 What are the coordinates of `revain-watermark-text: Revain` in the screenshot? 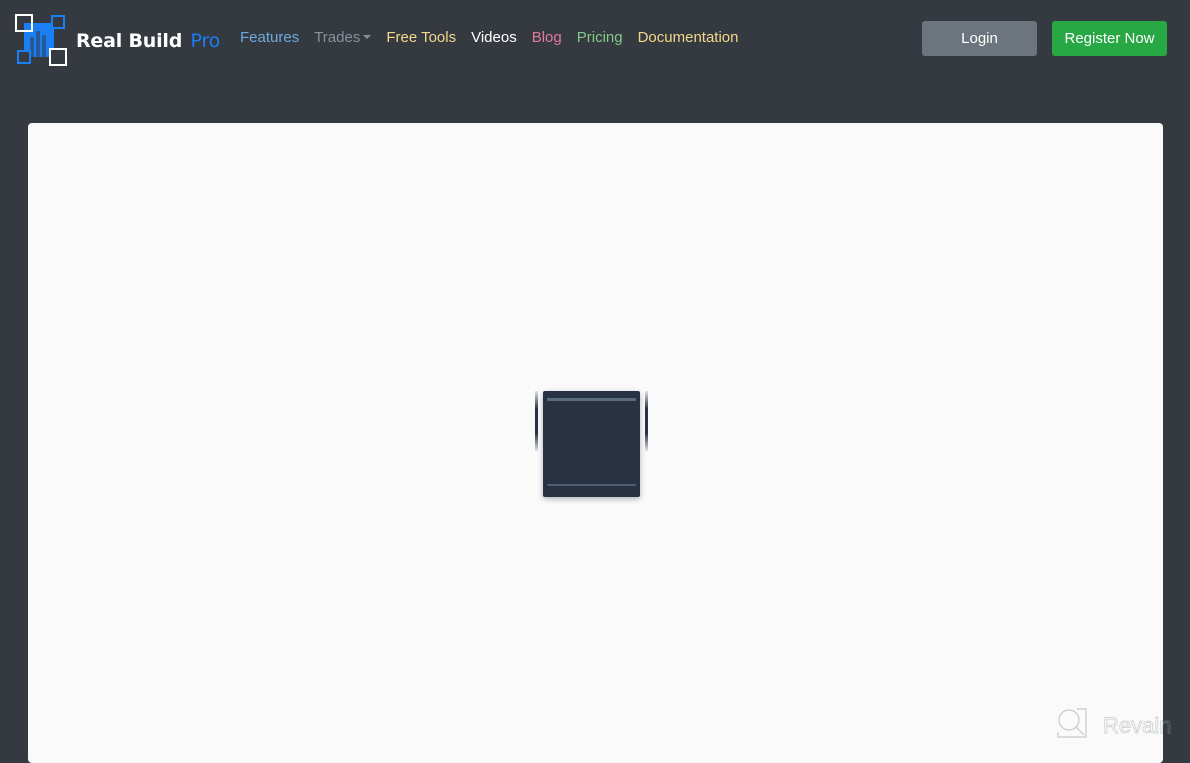 It's located at (1137, 725).